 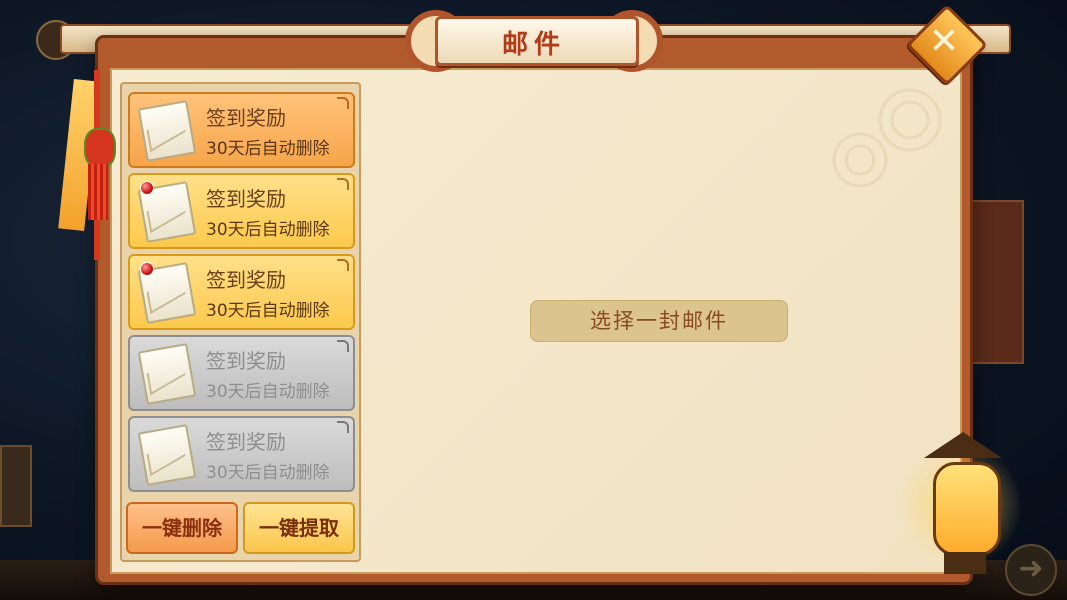 I want to click on next-arrow-icon: ➜, so click(x=1031, y=570).